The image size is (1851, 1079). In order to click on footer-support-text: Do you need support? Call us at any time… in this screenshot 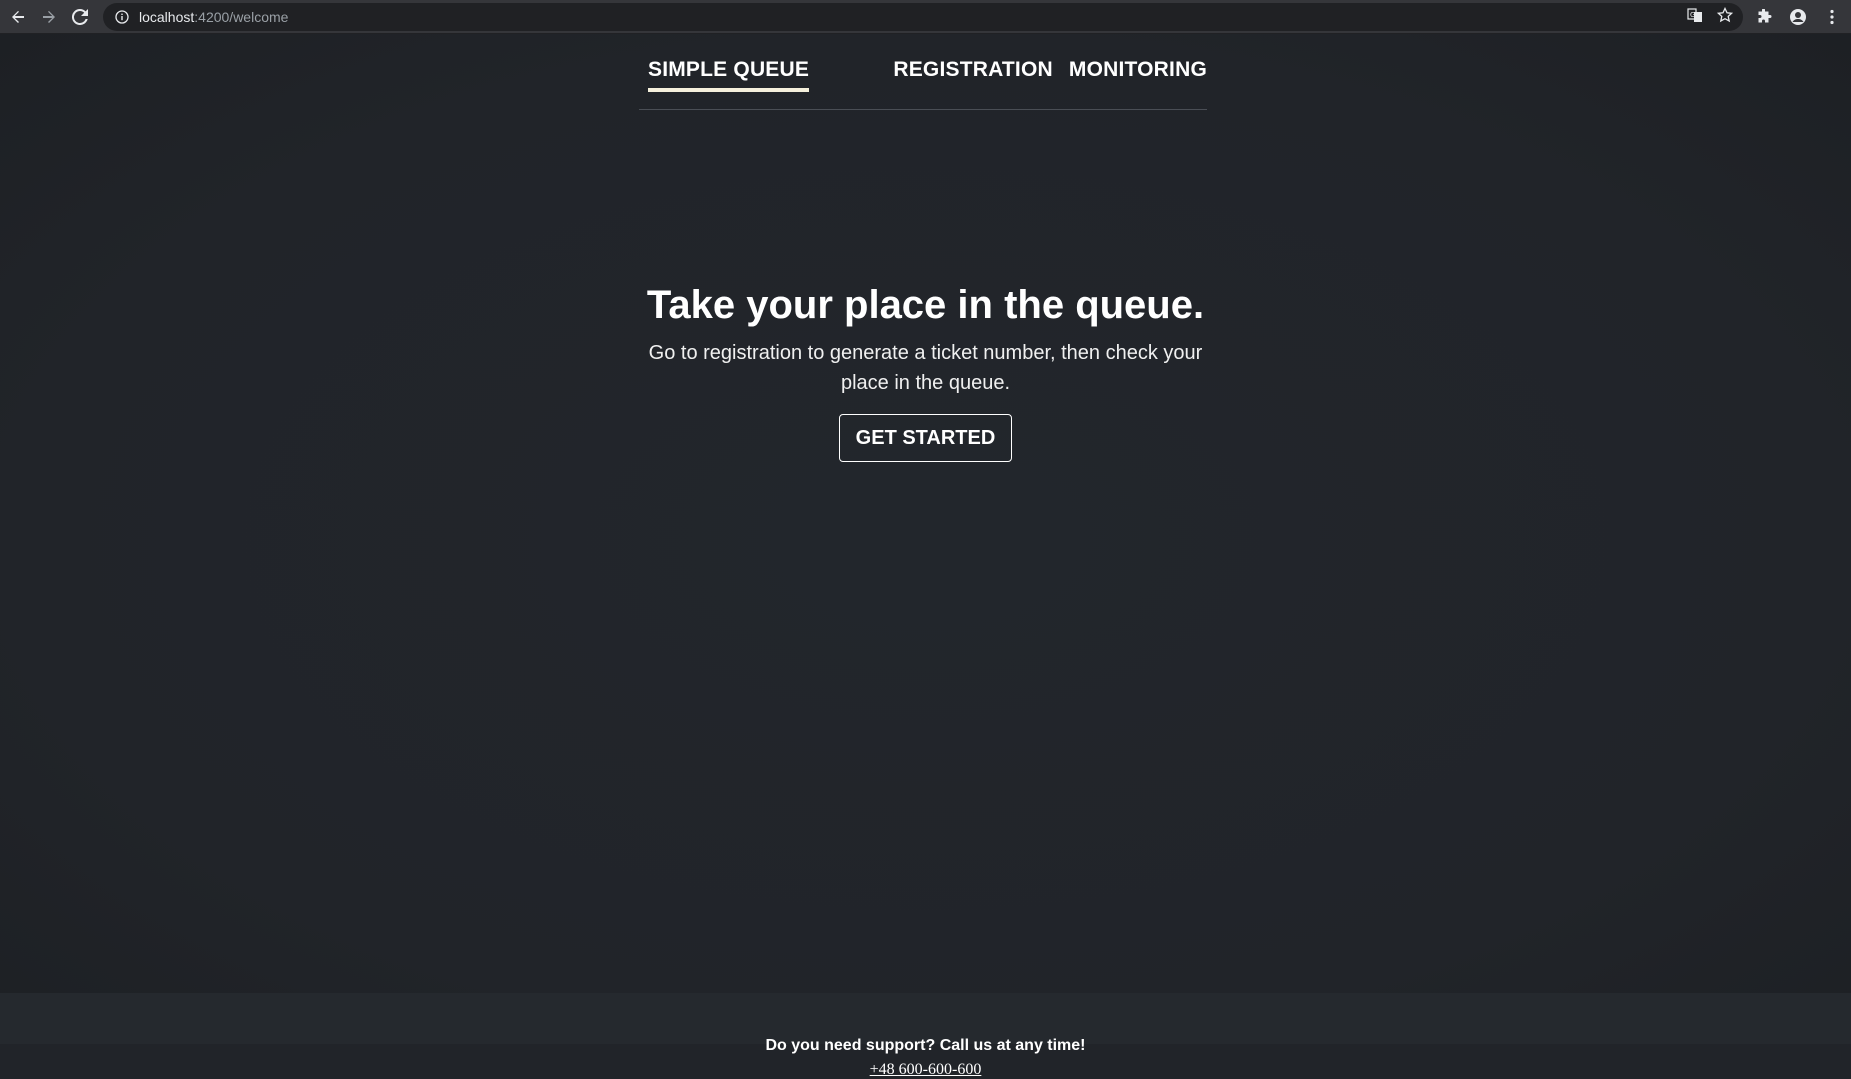, I will do `click(925, 1045)`.